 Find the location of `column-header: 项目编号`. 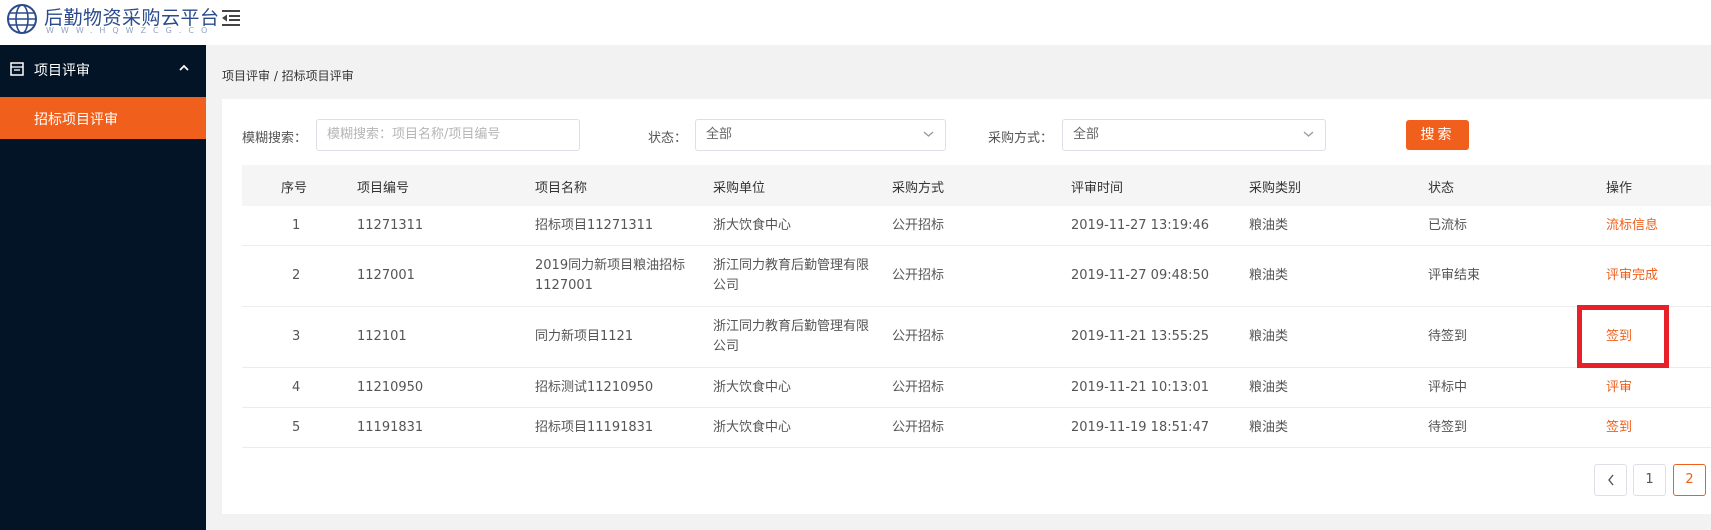

column-header: 项目编号 is located at coordinates (383, 188).